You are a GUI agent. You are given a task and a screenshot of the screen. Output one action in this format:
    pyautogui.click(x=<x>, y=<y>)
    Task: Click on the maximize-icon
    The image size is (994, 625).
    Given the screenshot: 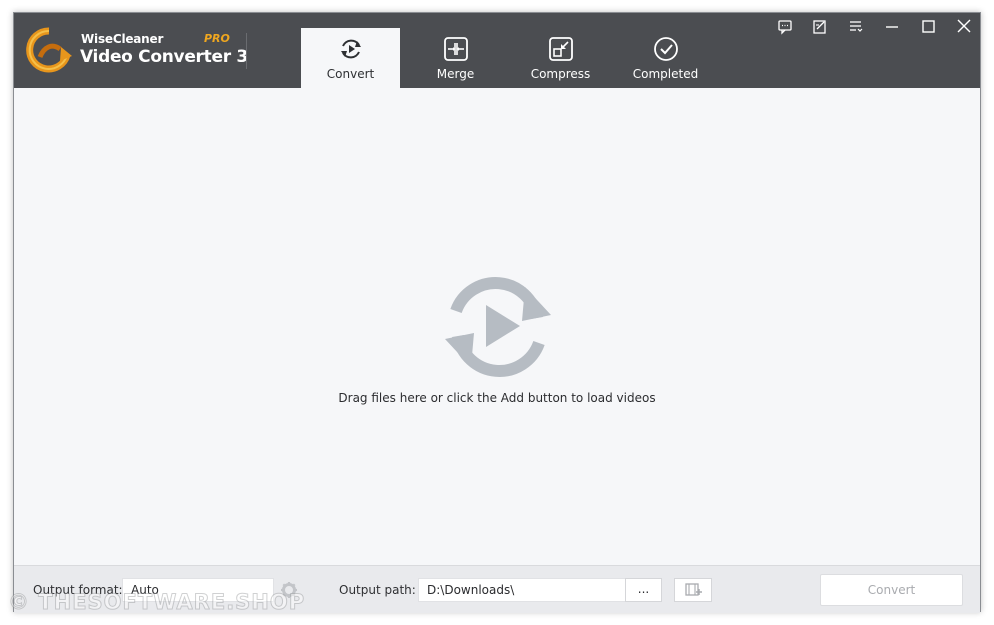 What is the action you would take?
    pyautogui.click(x=928, y=27)
    